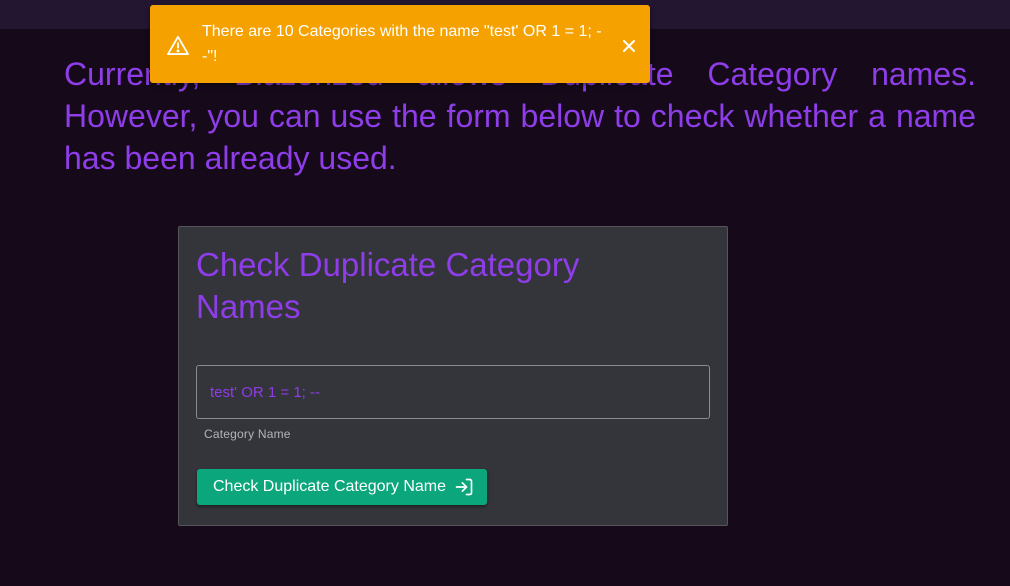 Image resolution: width=1010 pixels, height=586 pixels. I want to click on close-icon, so click(629, 46).